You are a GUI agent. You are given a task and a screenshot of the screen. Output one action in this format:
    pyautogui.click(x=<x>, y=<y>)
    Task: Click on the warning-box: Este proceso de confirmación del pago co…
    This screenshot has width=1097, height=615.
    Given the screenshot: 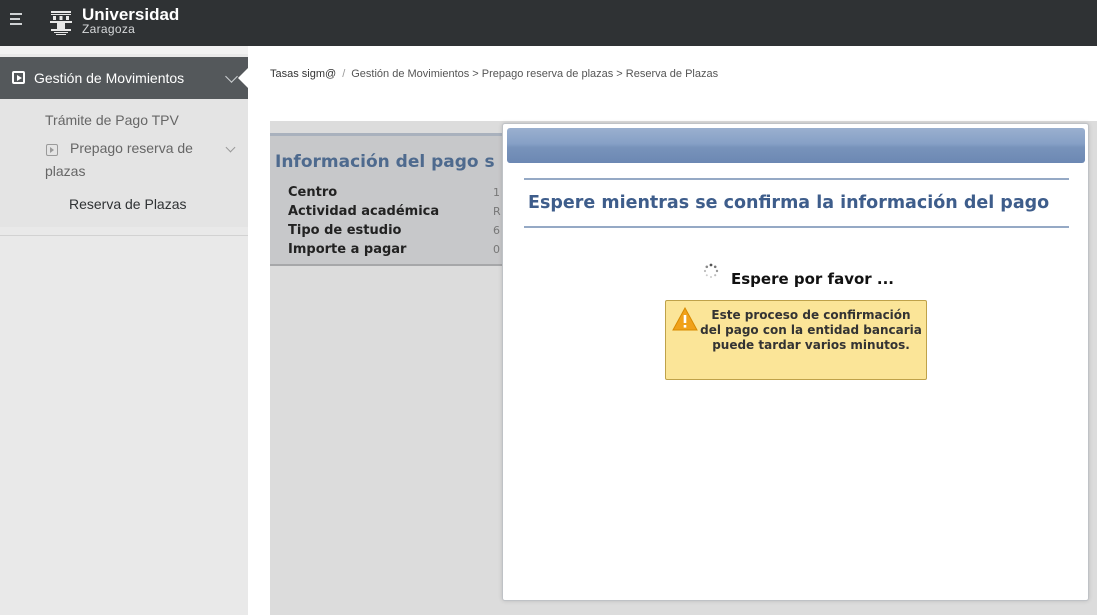 What is the action you would take?
    pyautogui.click(x=796, y=340)
    